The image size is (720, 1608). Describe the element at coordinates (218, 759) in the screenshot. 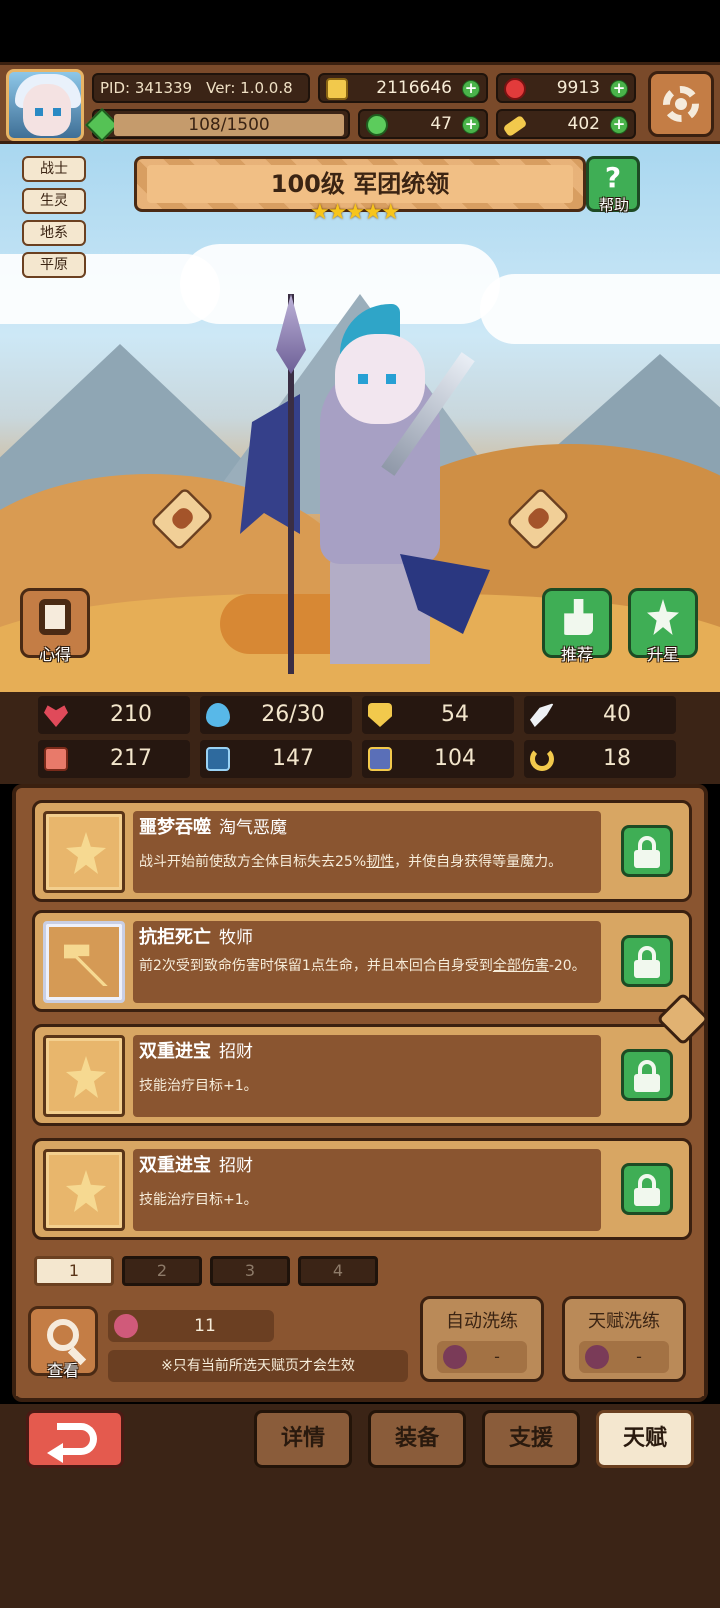

I see `book-icon` at that location.